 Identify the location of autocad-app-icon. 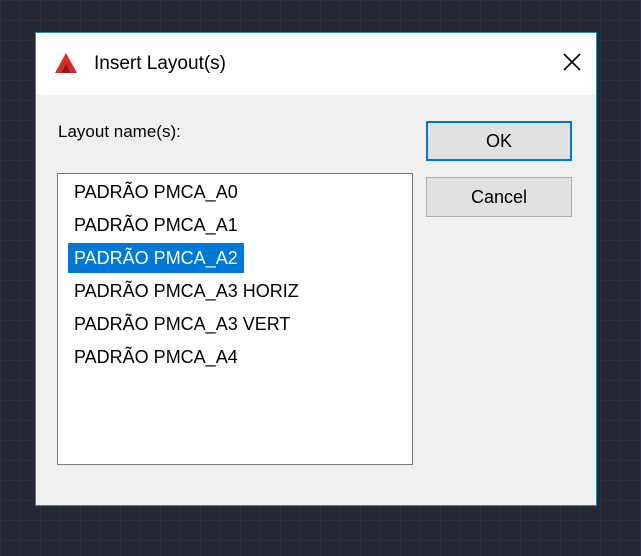
(66, 63).